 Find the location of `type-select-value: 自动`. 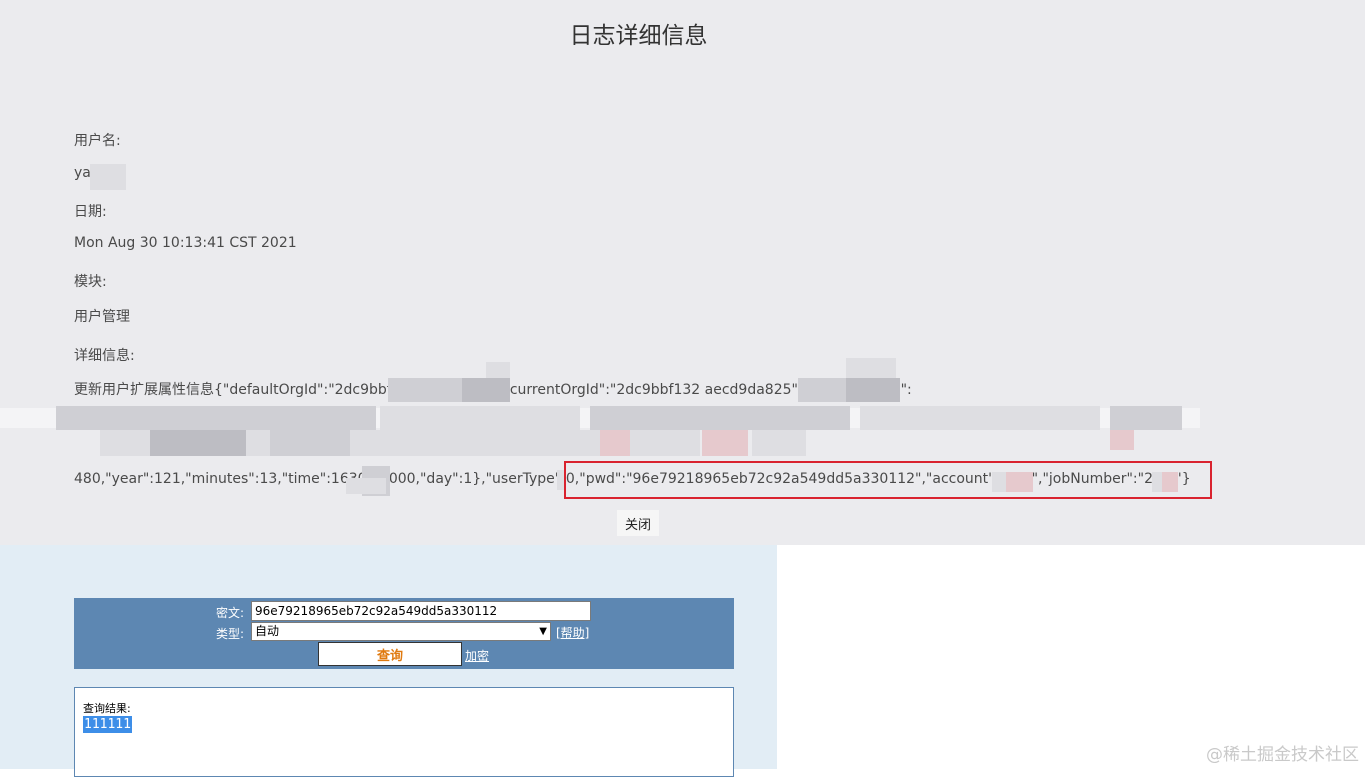

type-select-value: 自动 is located at coordinates (267, 631).